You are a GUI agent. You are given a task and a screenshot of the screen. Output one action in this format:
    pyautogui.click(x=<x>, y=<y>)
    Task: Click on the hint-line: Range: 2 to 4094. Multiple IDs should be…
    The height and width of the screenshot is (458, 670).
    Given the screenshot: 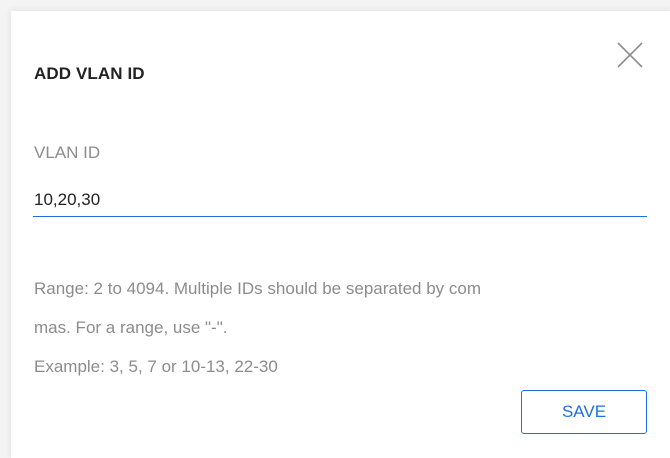 What is the action you would take?
    pyautogui.click(x=257, y=288)
    